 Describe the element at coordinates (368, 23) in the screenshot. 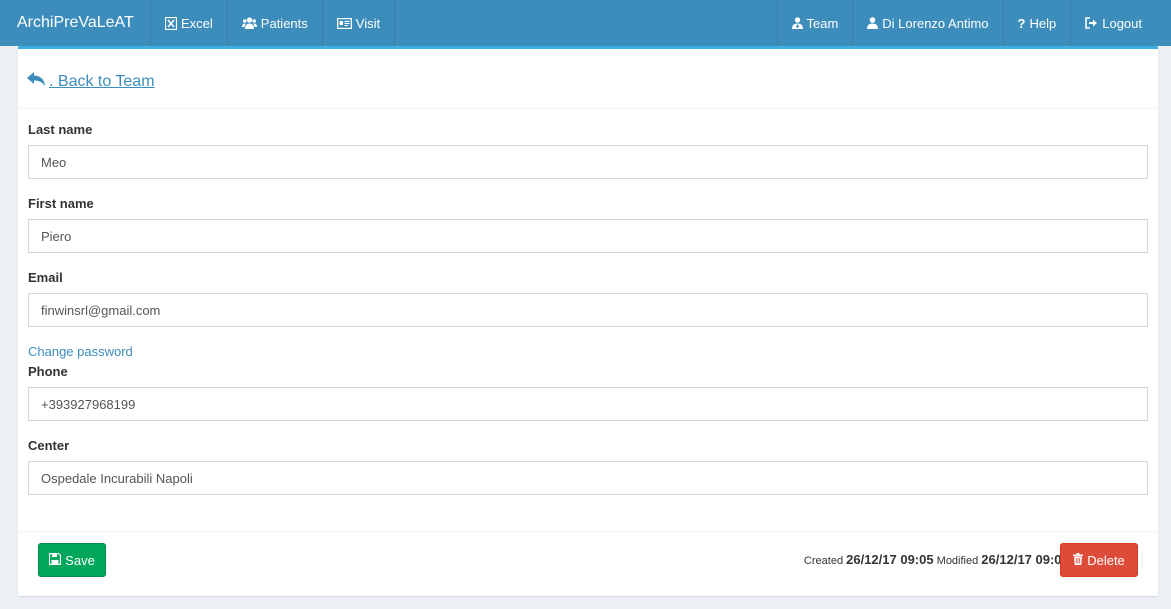

I see `nav-visit-label: Visit` at that location.